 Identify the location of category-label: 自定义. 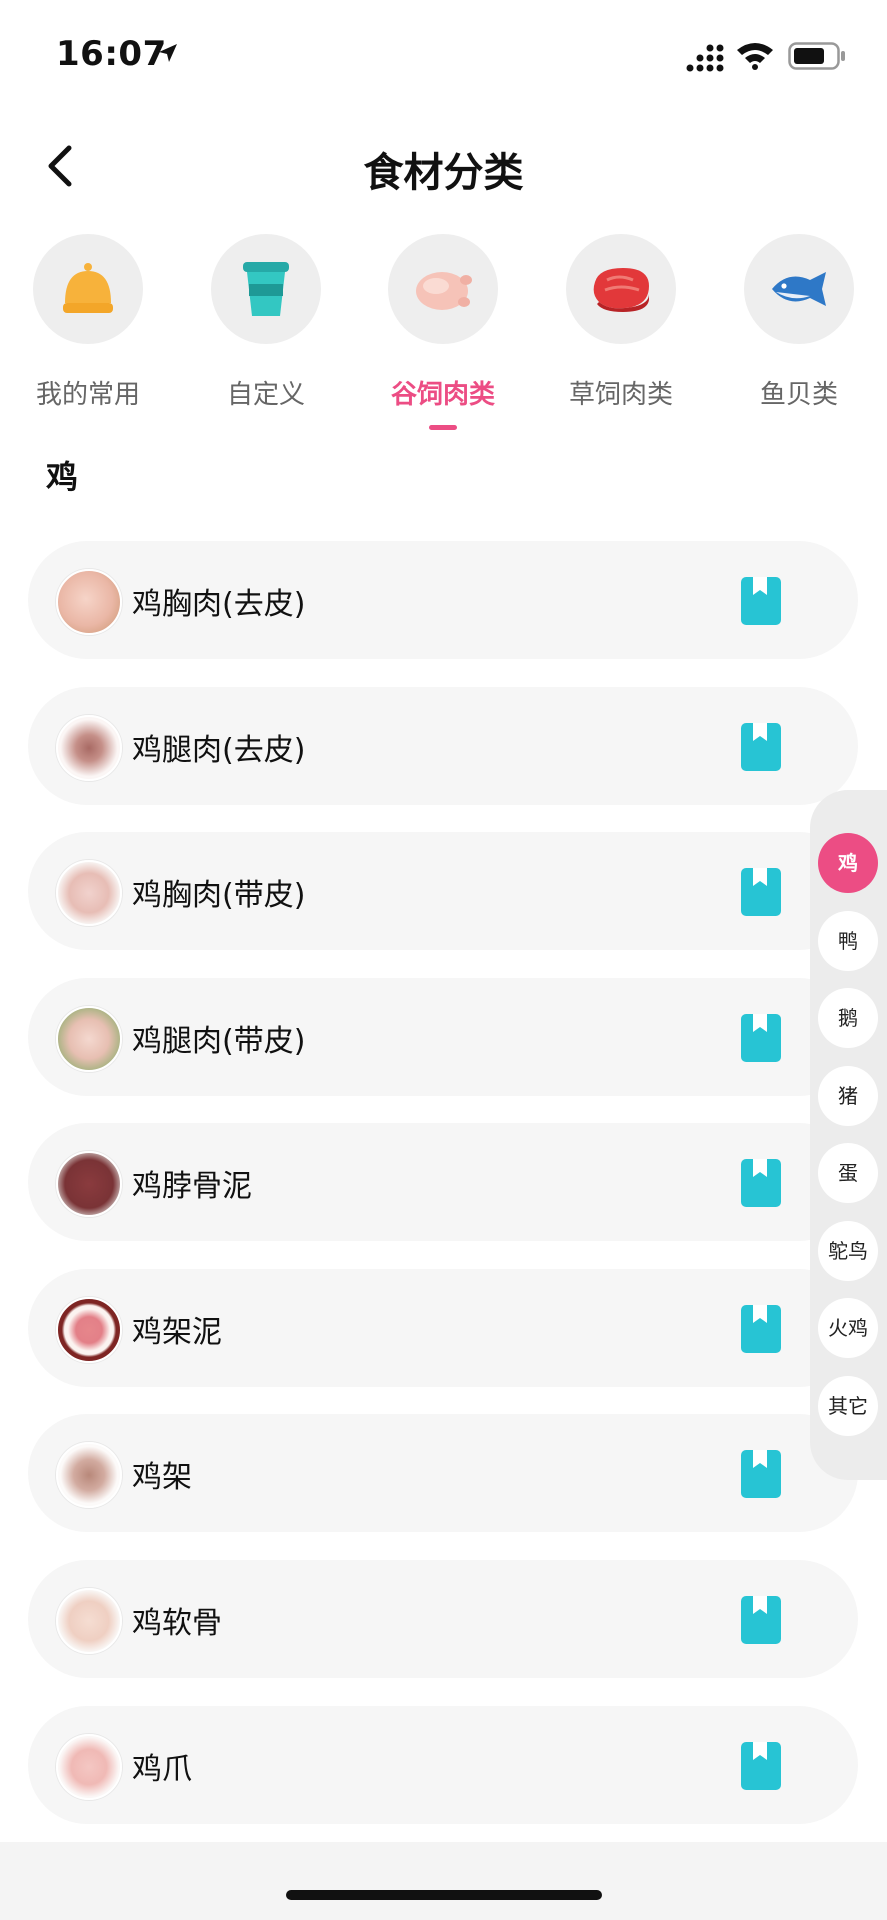
(265, 395).